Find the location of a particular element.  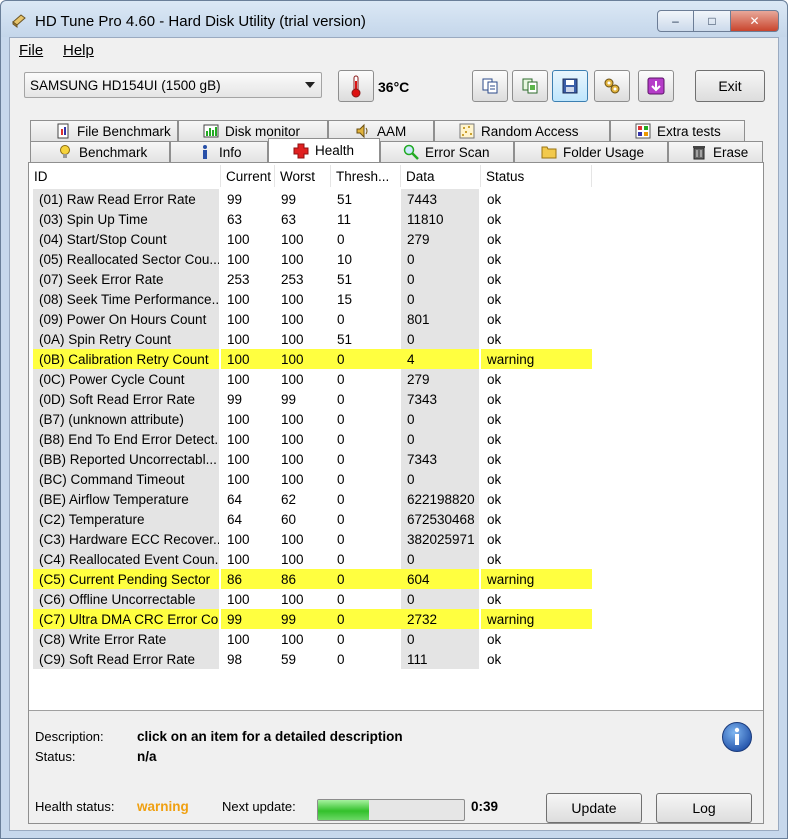

cell-thresh: 51 is located at coordinates (345, 279).